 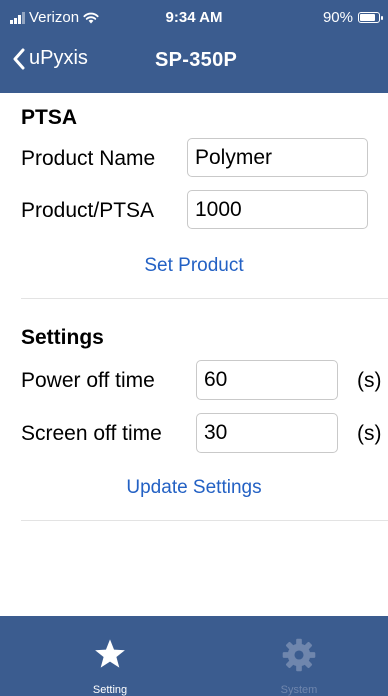 I want to click on ptsa-heading: PTSA, so click(x=49, y=117).